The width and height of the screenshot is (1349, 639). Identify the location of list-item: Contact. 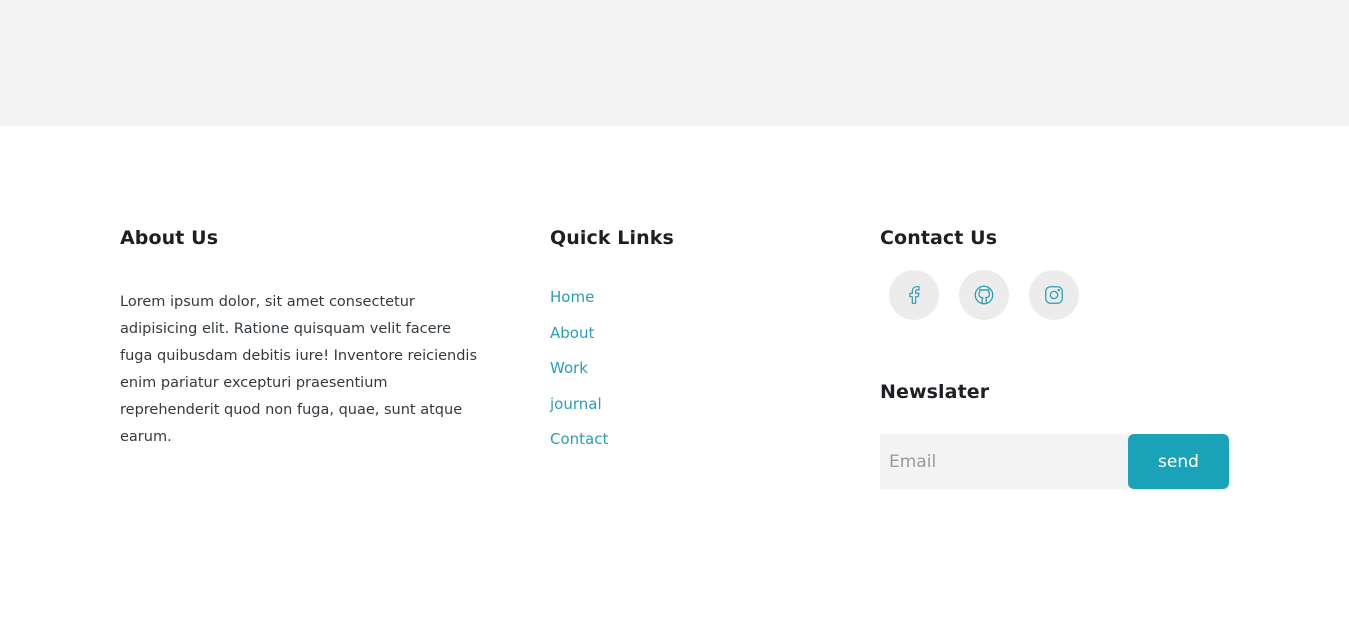
(579, 446).